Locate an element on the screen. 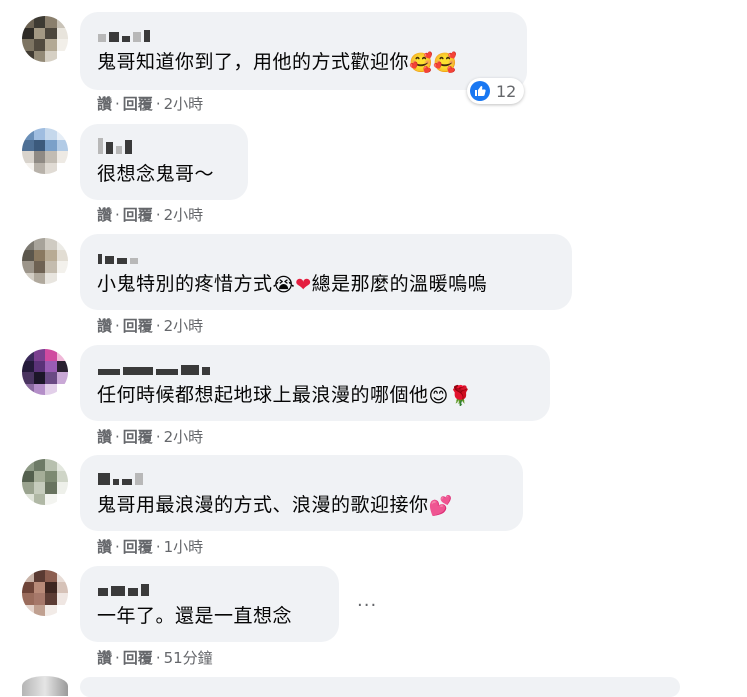  next-comment-bubble-partial is located at coordinates (380, 687).